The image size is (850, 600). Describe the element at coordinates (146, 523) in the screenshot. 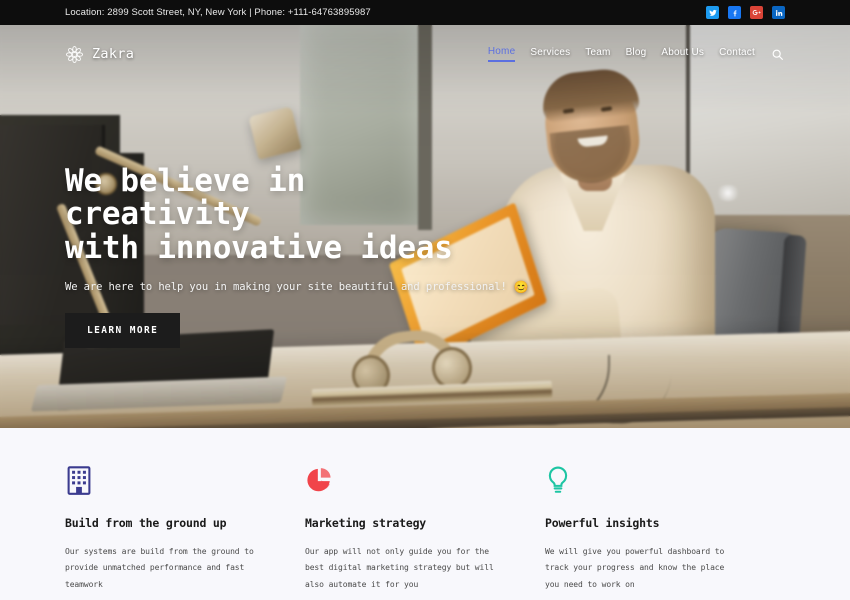

I see `feature-title: Build from the ground up` at that location.